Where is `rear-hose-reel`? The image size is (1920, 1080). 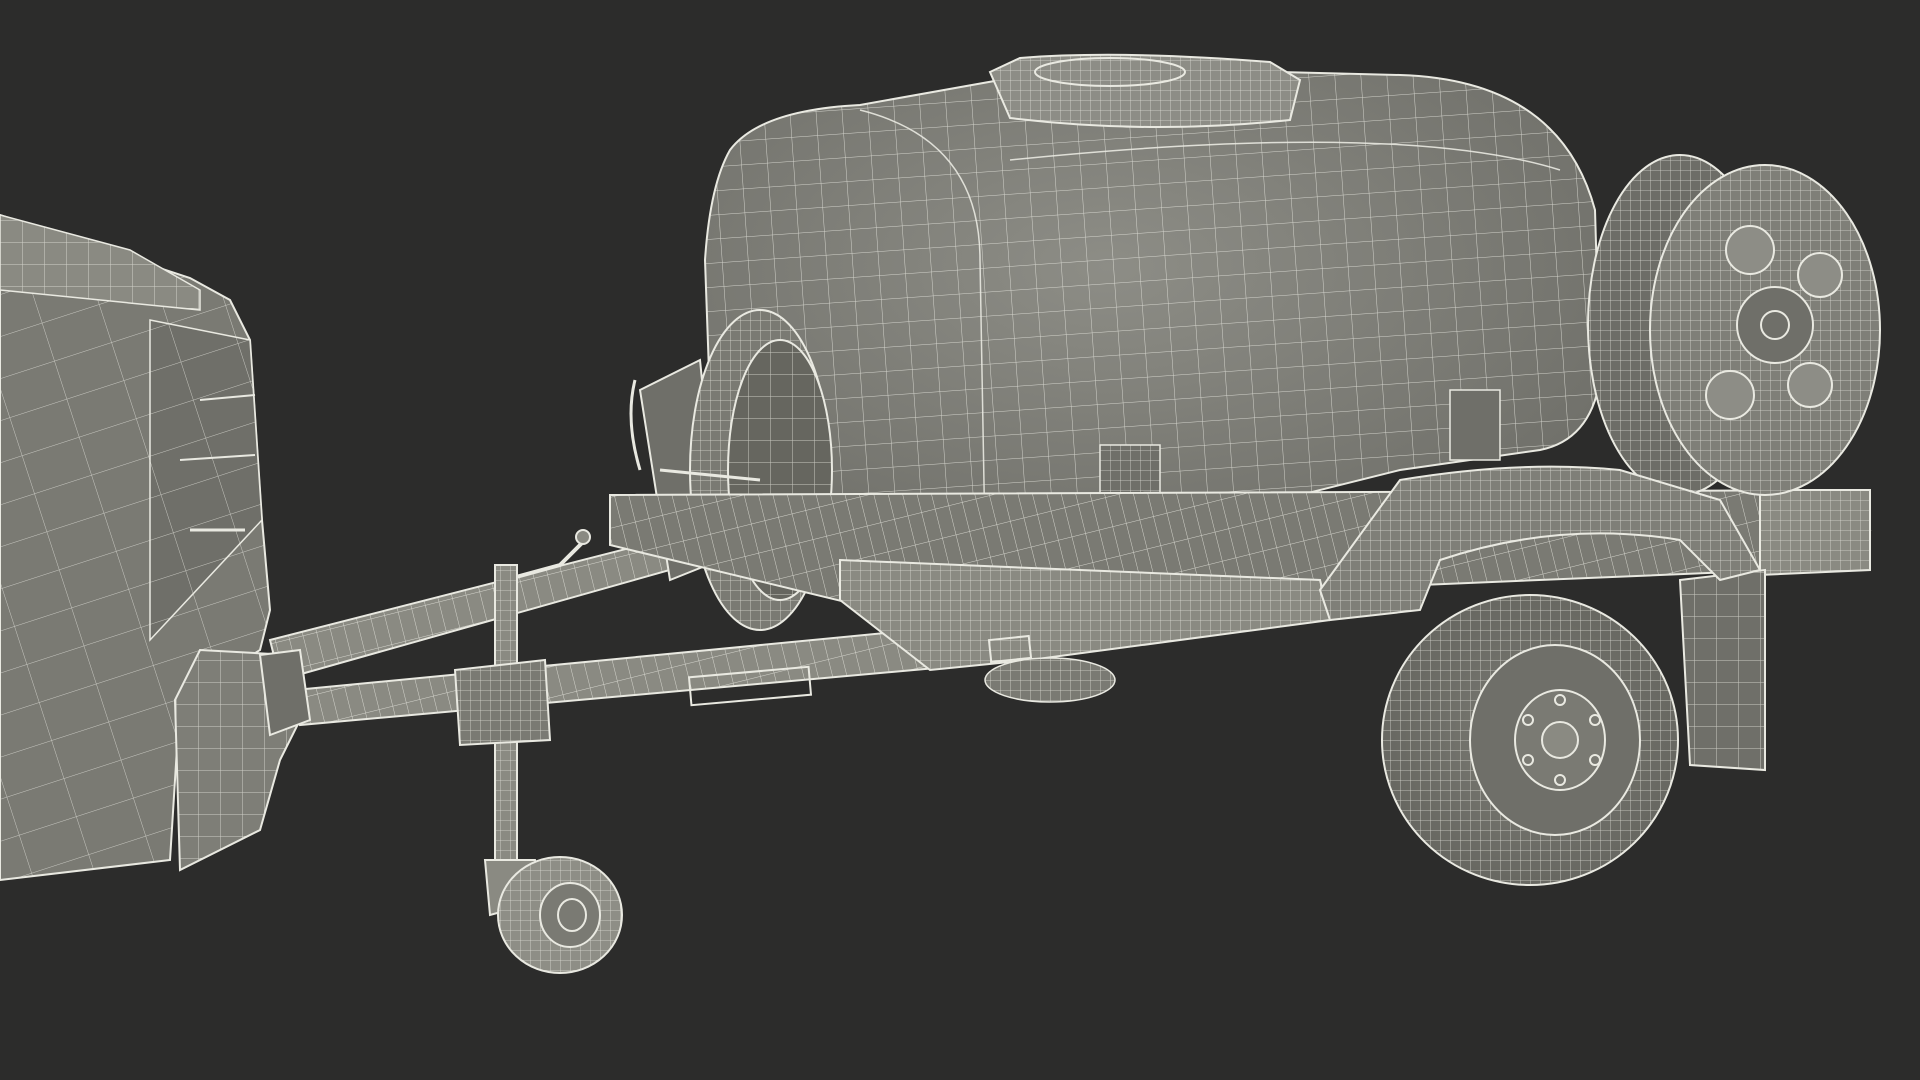 rear-hose-reel is located at coordinates (1734, 325).